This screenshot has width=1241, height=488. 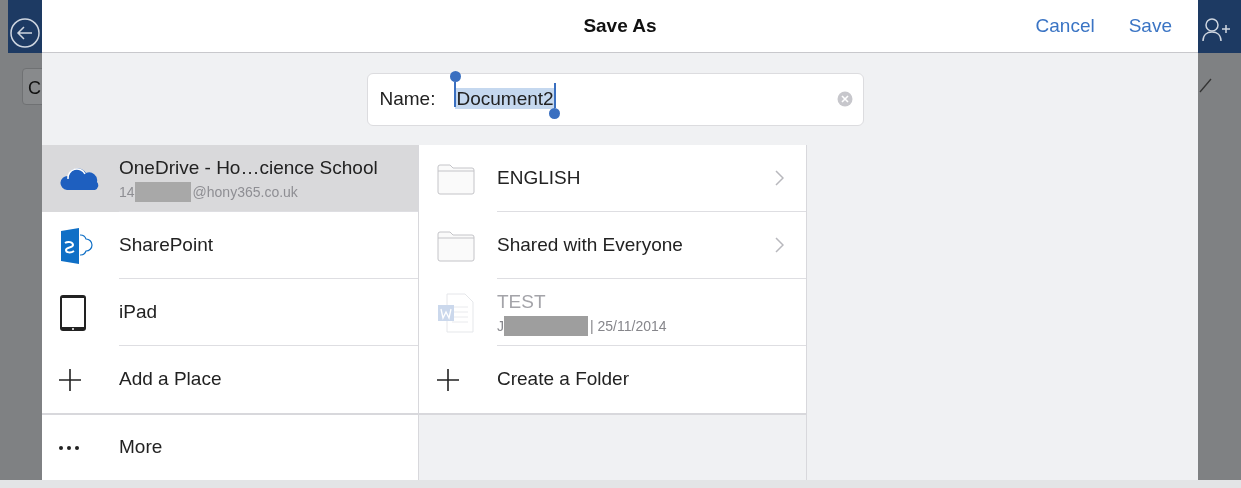 What do you see at coordinates (522, 301) in the screenshot?
I see `item-title: TEST` at bounding box center [522, 301].